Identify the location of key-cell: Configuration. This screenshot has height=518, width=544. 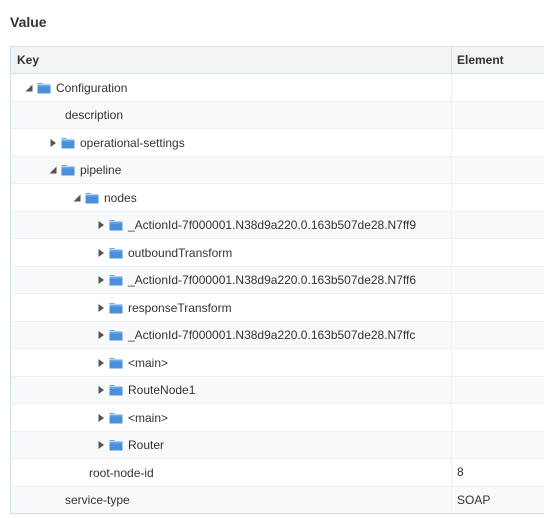
(75, 87).